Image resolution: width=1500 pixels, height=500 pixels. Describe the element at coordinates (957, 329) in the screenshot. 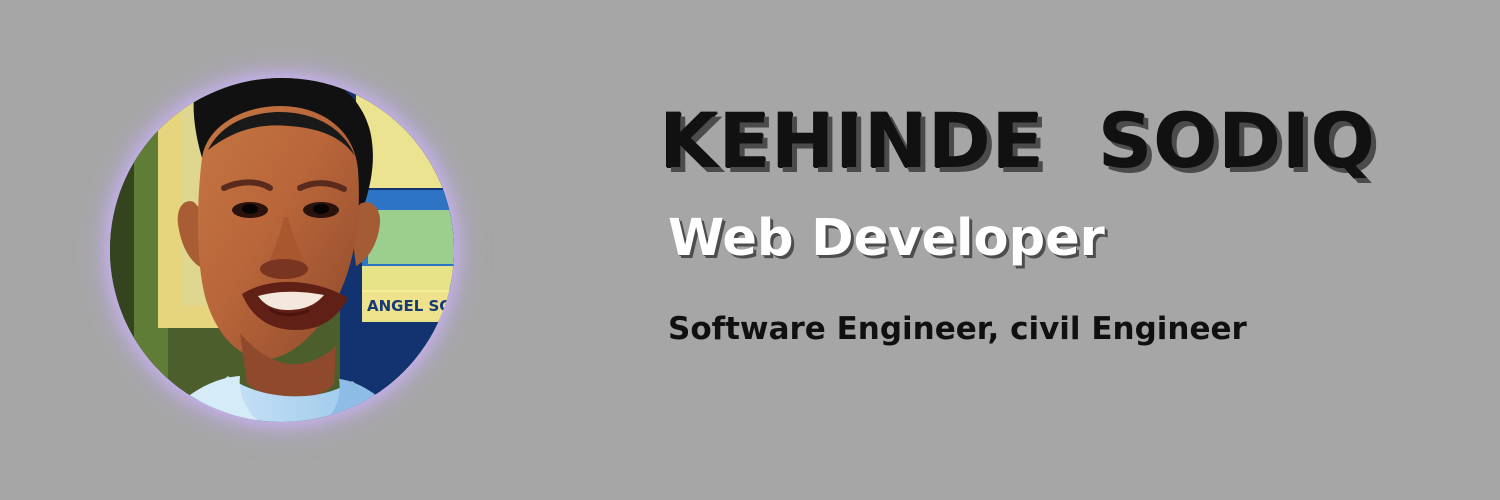

I see `profile-tagline: Software Engineer, civil Engineer` at that location.